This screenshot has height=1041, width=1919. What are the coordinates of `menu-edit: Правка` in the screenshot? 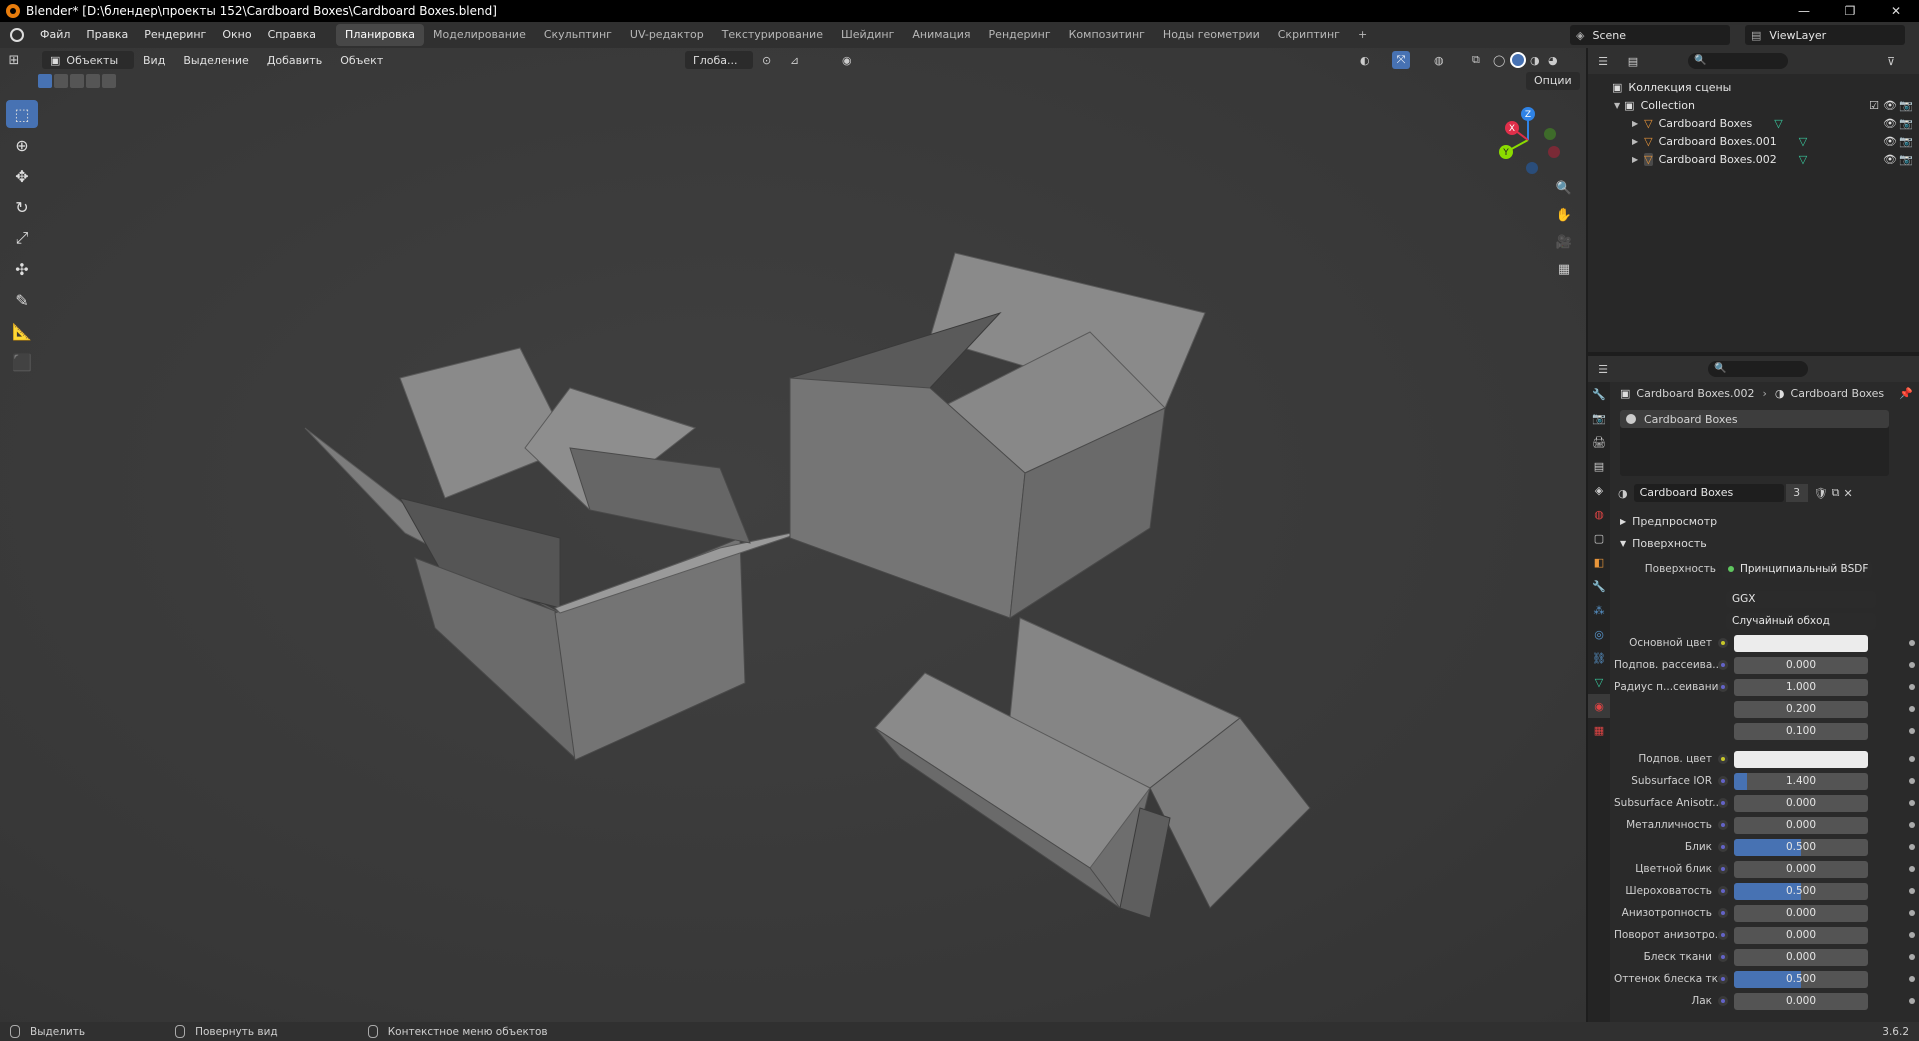 It's located at (107, 35).